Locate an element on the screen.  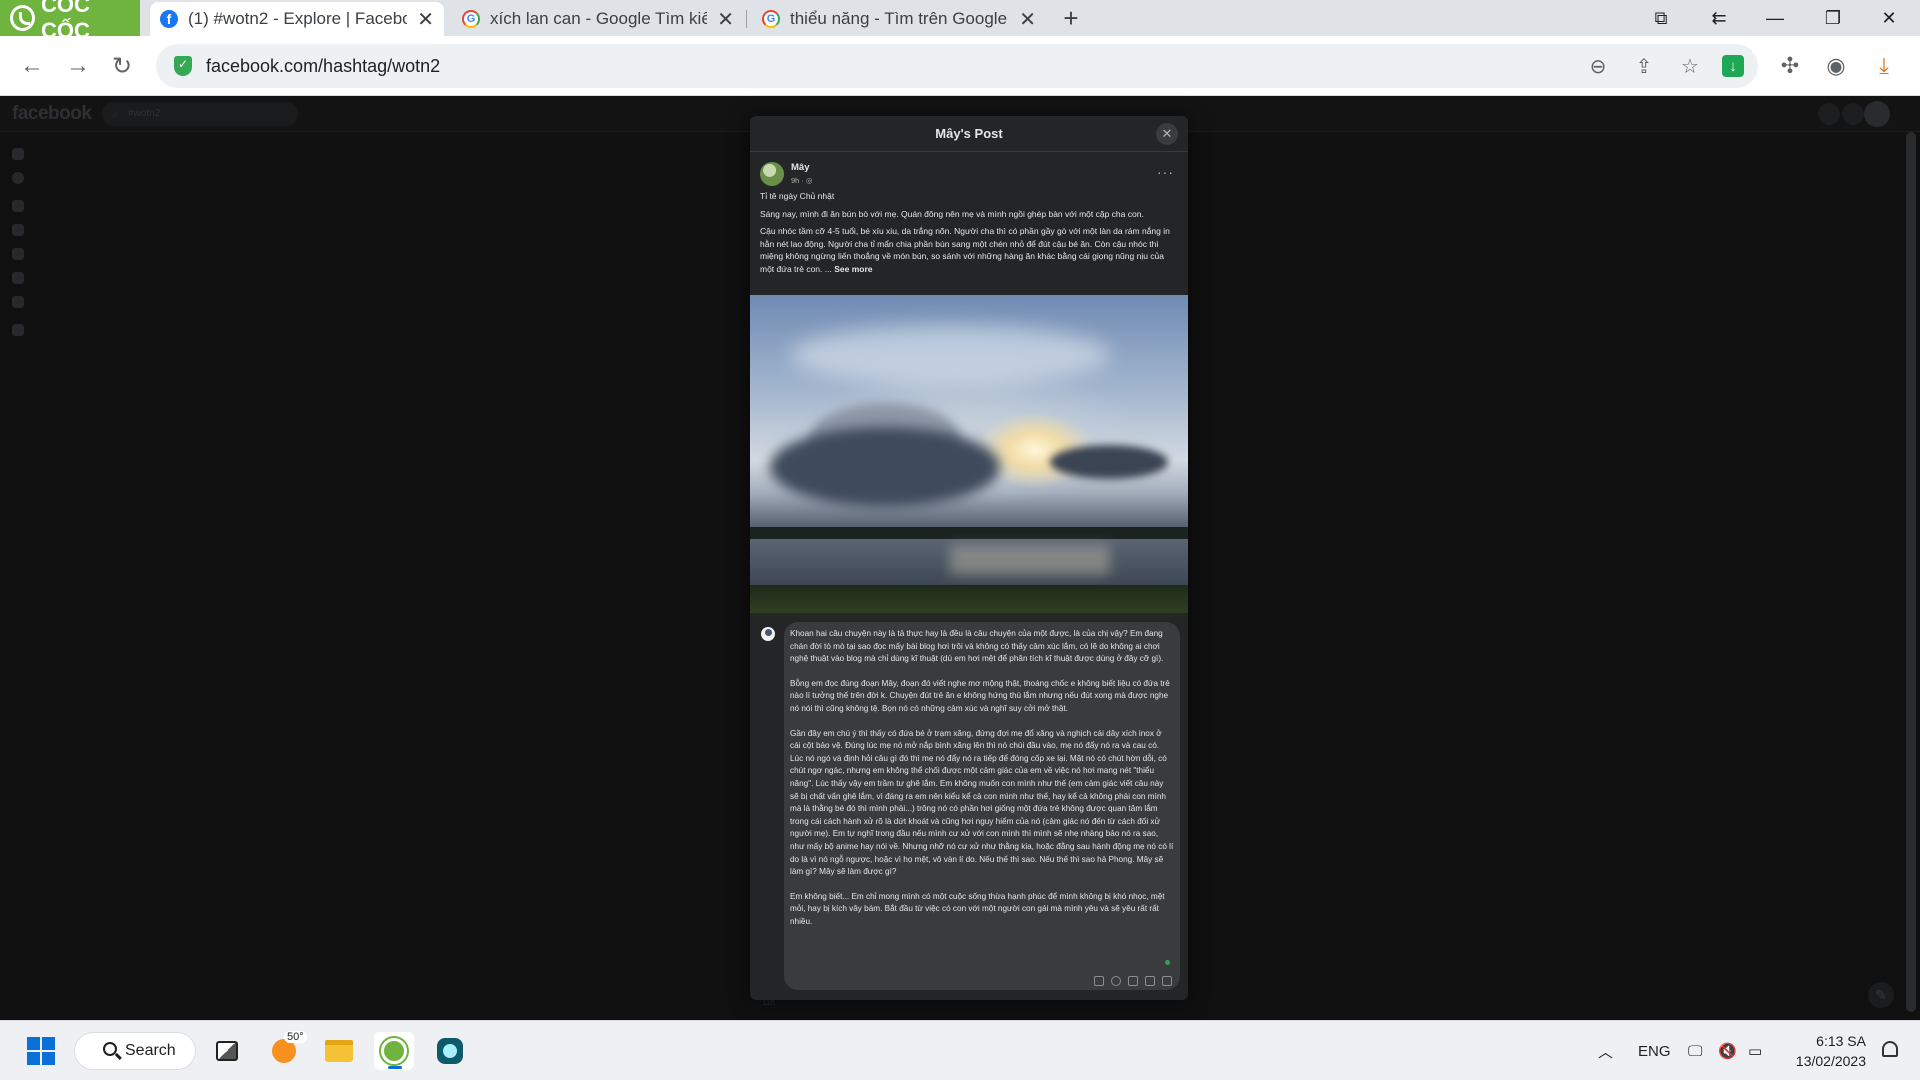
tab-google-search-1: G xích lan can - Google Tìm kiếm ✕ is located at coordinates (598, 19).